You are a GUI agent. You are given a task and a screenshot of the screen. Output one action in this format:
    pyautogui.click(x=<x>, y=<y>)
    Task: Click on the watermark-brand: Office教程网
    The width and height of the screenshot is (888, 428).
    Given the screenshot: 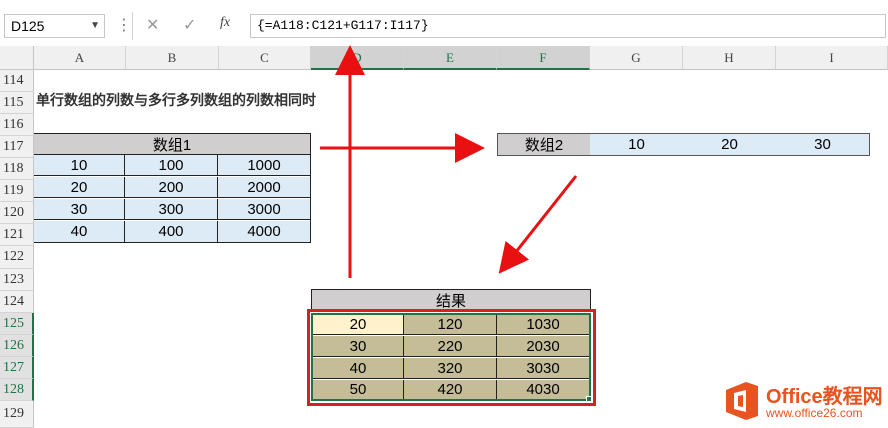 What is the action you would take?
    pyautogui.click(x=824, y=397)
    